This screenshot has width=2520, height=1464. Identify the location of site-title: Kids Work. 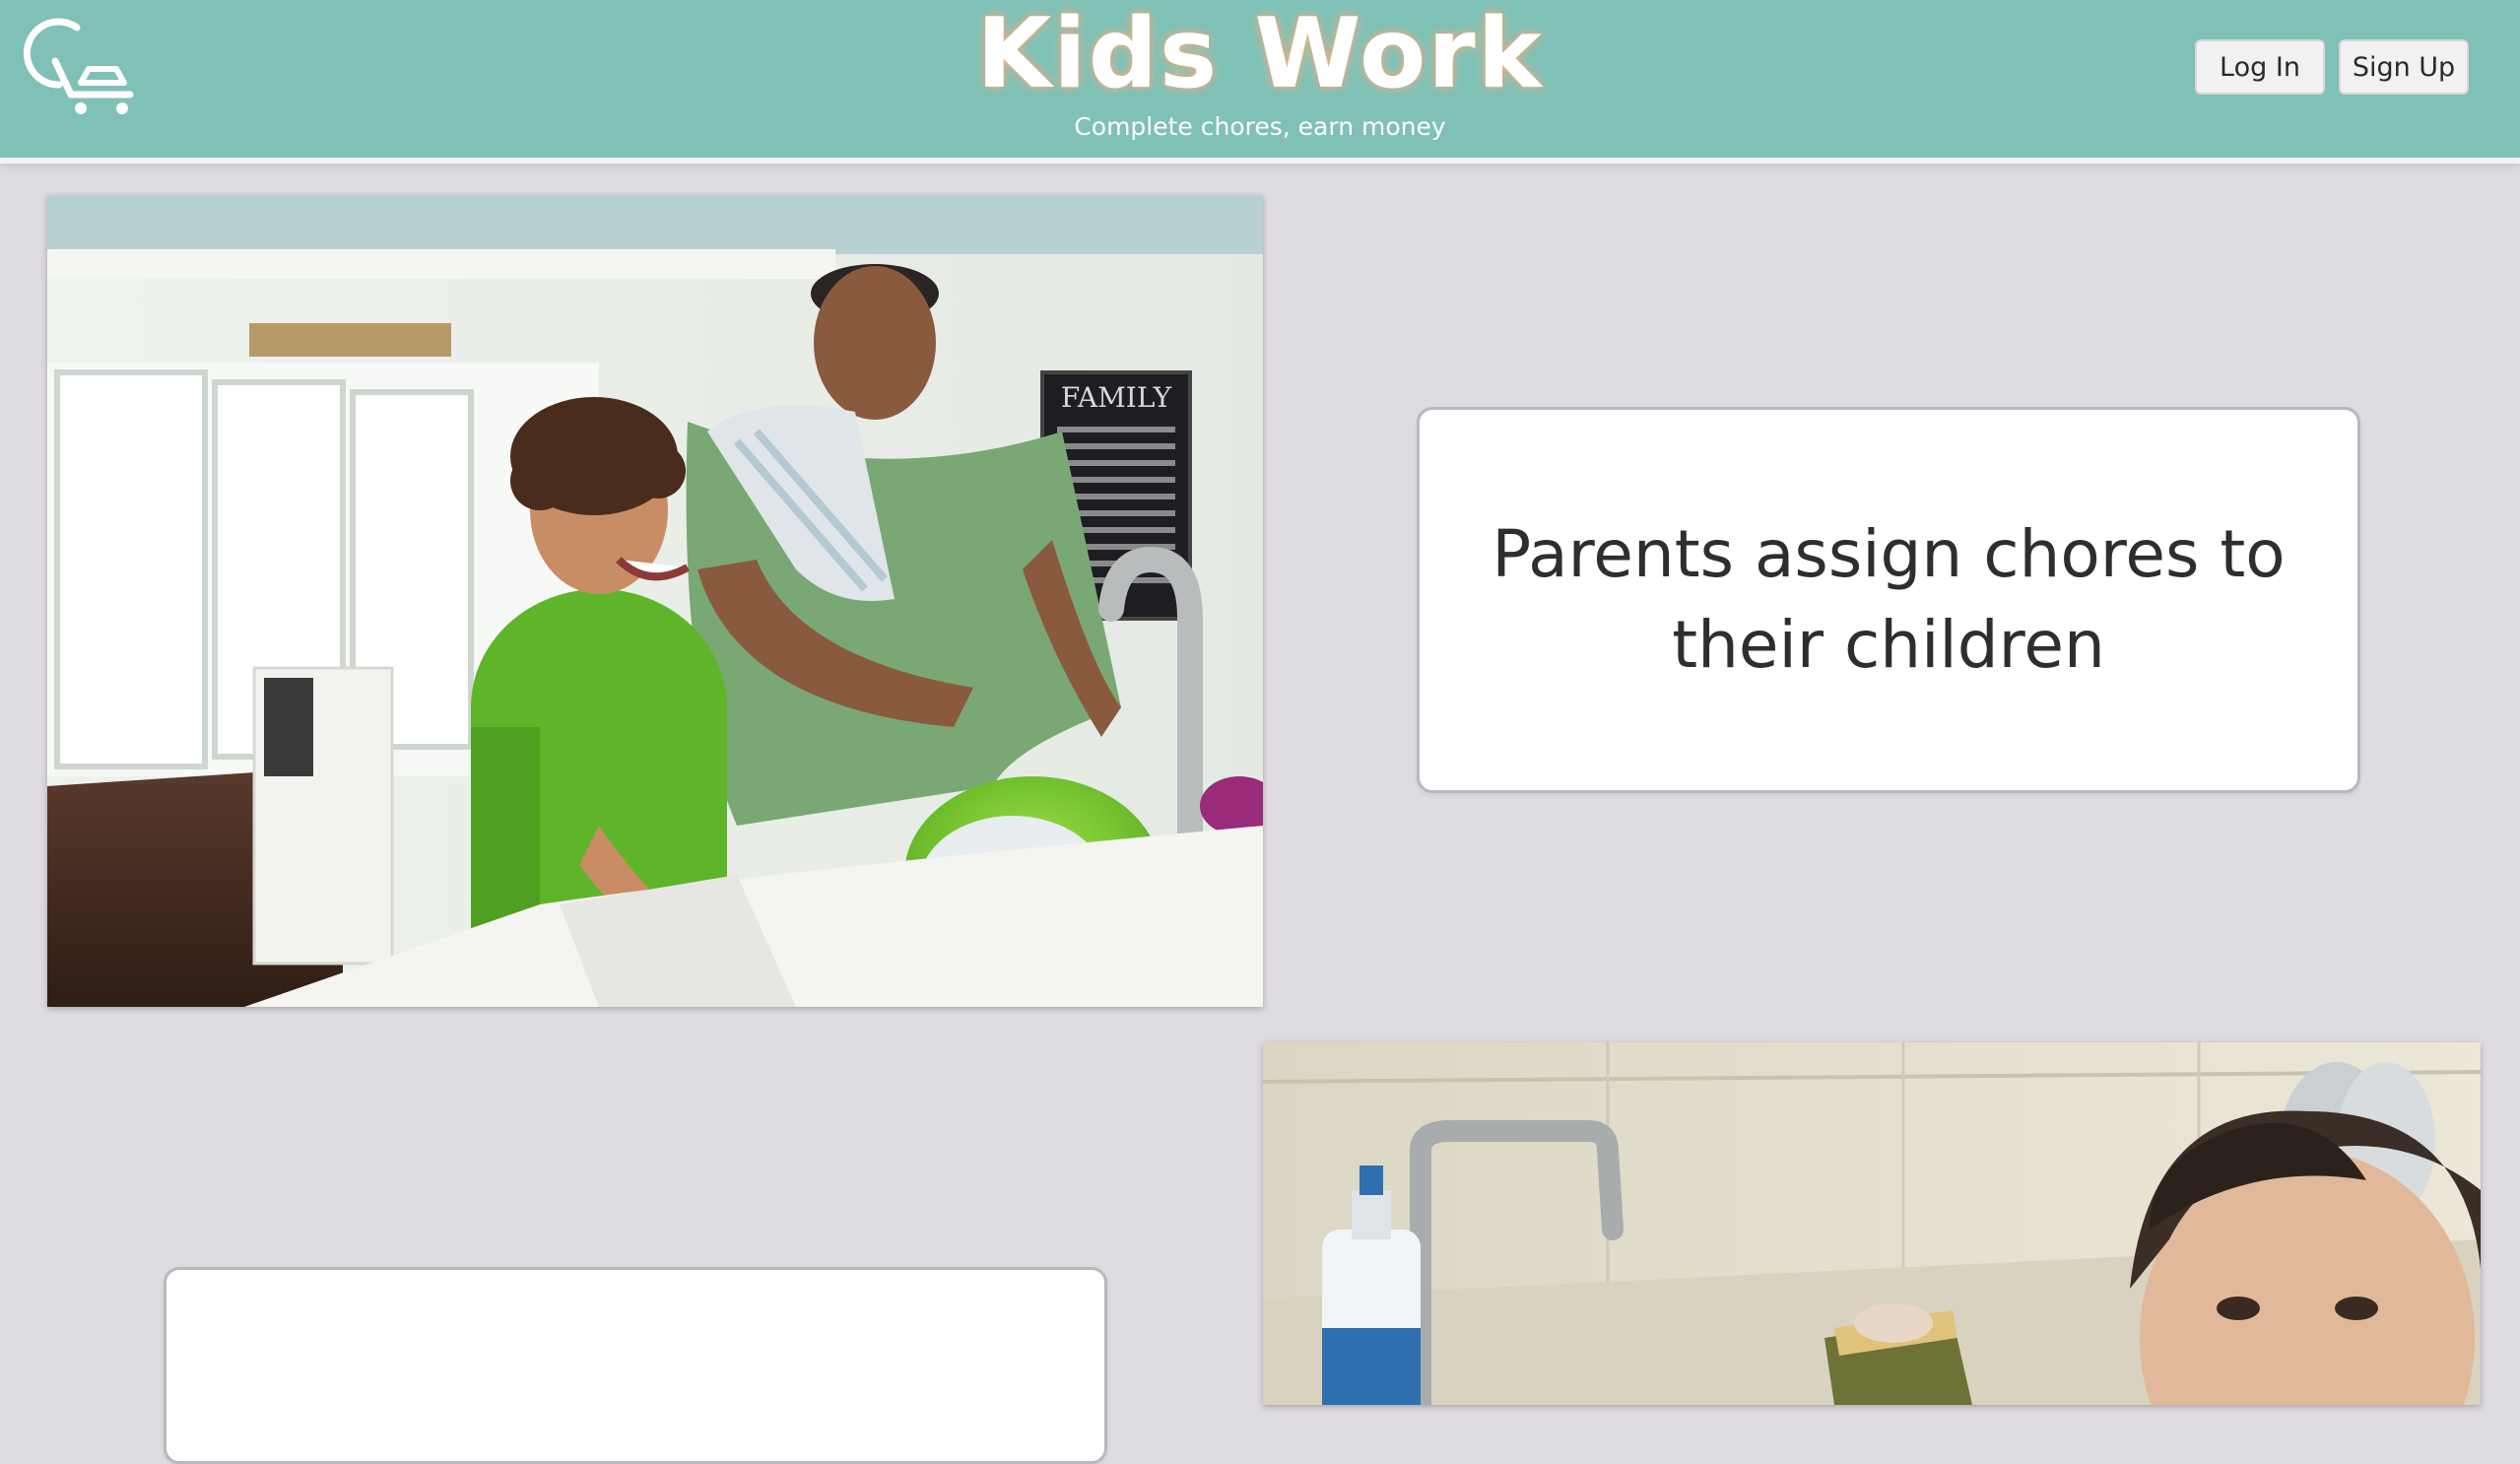
(1260, 55).